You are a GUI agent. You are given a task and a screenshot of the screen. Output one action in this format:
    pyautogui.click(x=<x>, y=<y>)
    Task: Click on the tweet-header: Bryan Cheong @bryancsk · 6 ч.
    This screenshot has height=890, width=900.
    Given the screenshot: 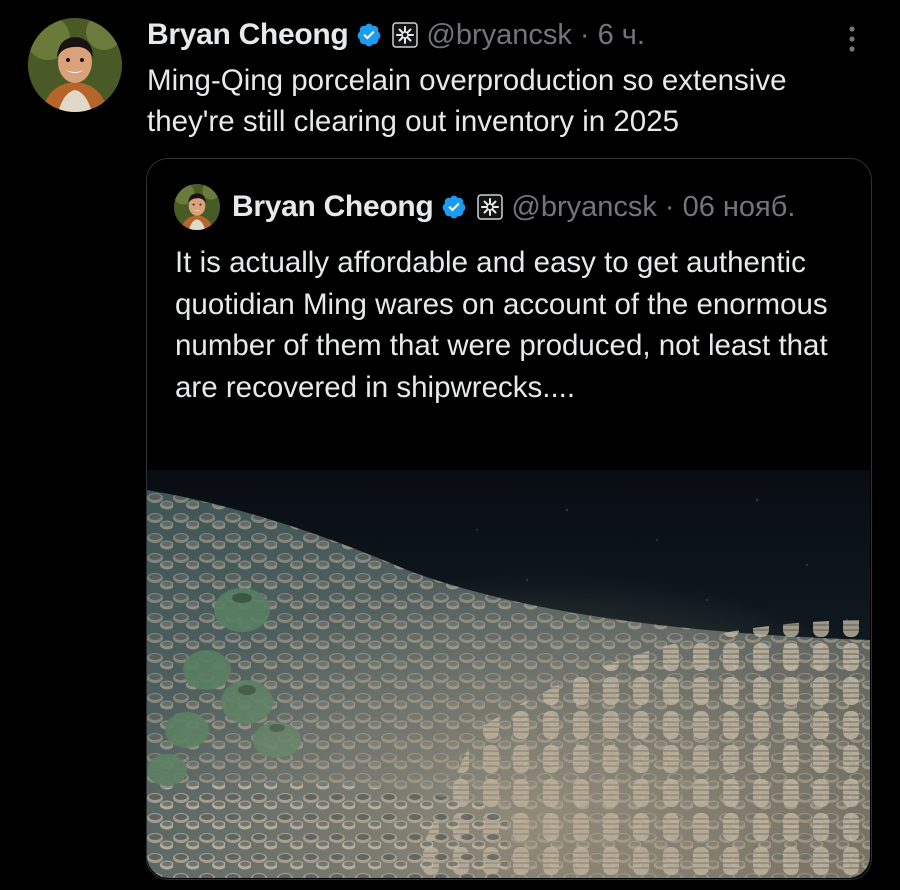 What is the action you would take?
    pyautogui.click(x=396, y=35)
    